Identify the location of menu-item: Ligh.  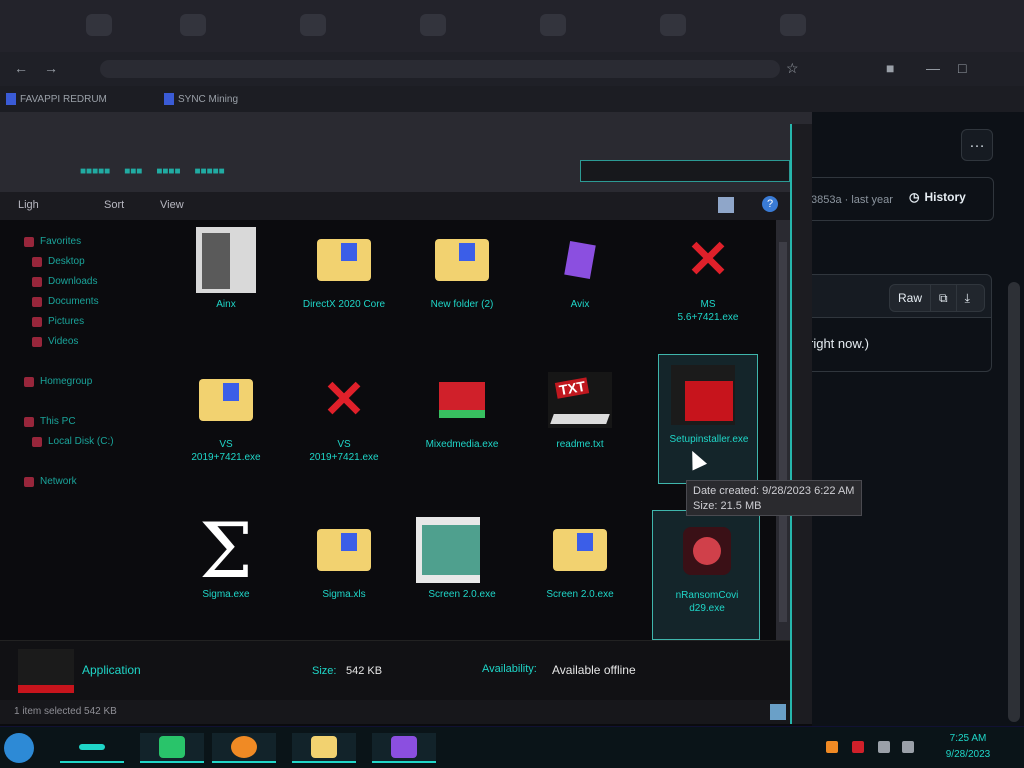
(28, 205).